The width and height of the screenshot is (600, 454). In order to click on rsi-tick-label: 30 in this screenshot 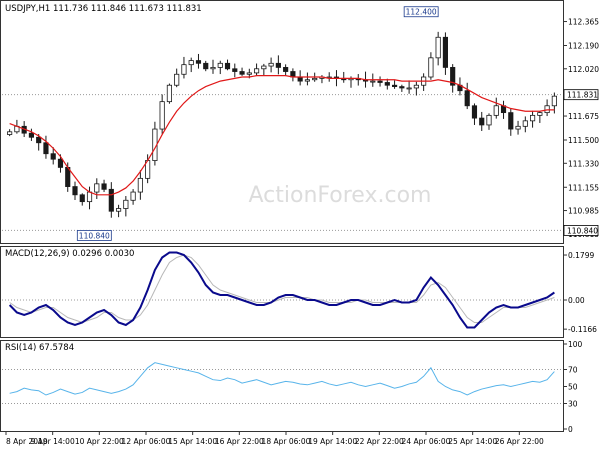, I will do `click(573, 404)`.